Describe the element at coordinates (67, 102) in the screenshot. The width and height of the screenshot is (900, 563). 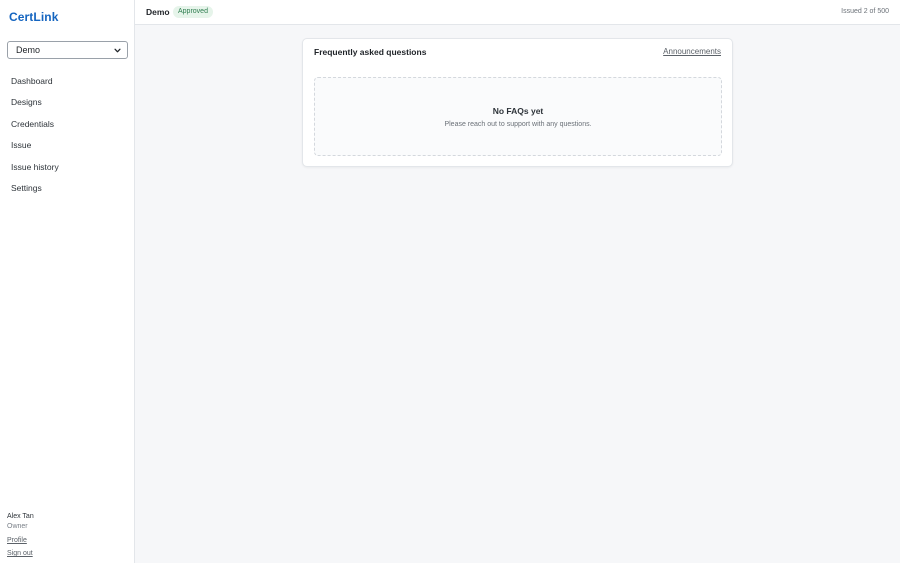
I see `sidebar-item-designs: Designs` at that location.